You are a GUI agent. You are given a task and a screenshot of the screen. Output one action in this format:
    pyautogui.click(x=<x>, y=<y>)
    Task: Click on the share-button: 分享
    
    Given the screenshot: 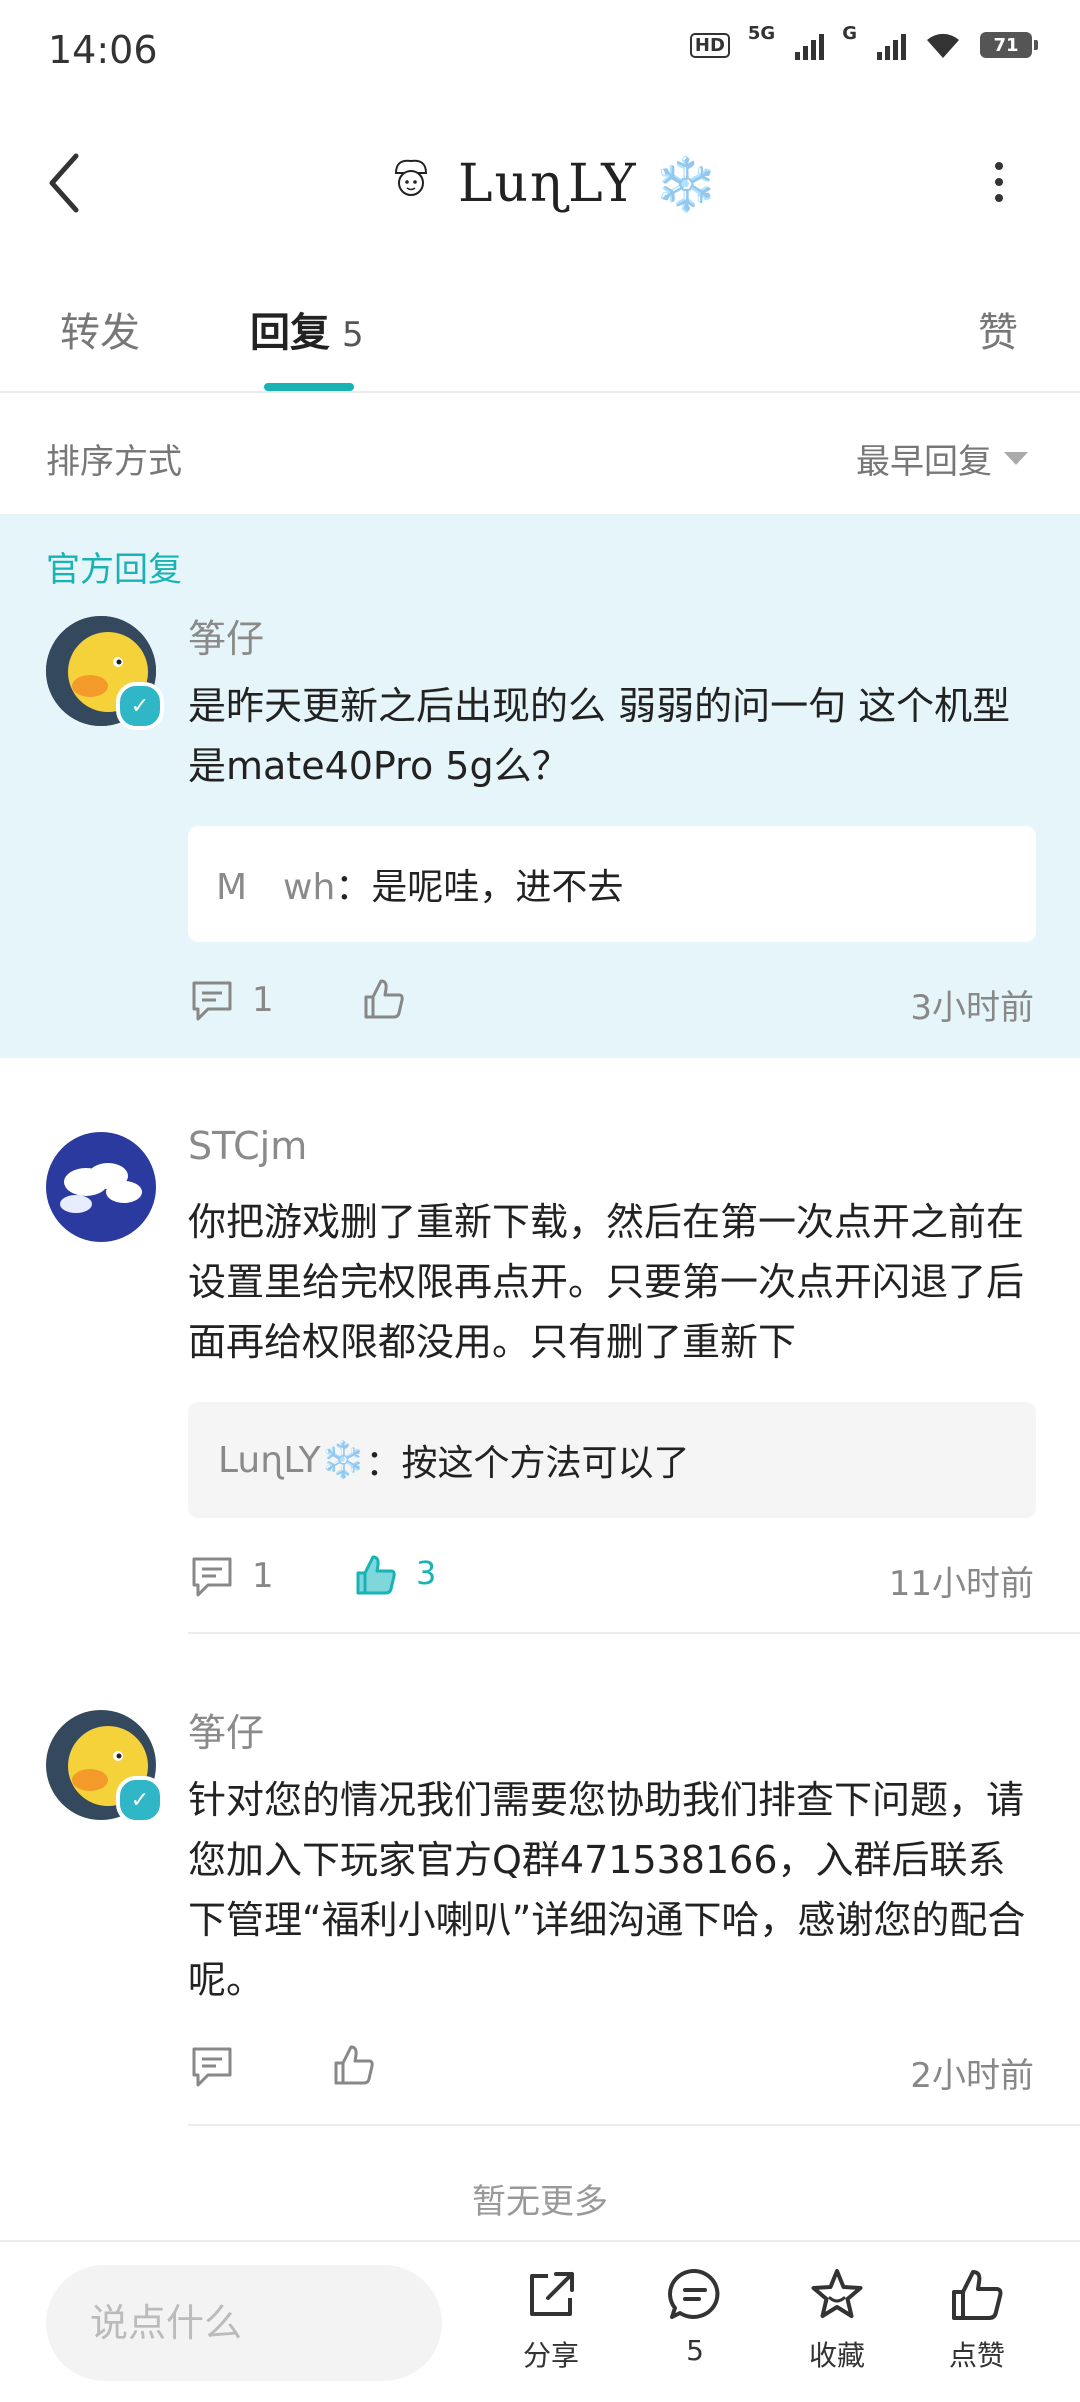 What is the action you would take?
    pyautogui.click(x=551, y=2320)
    